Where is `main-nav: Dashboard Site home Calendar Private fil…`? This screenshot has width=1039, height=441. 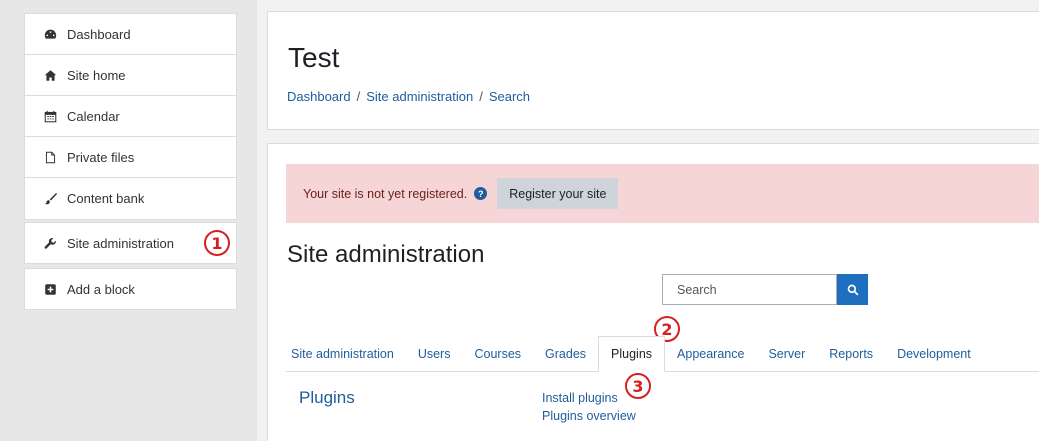
main-nav: Dashboard Site home Calendar Private fil… is located at coordinates (130, 116).